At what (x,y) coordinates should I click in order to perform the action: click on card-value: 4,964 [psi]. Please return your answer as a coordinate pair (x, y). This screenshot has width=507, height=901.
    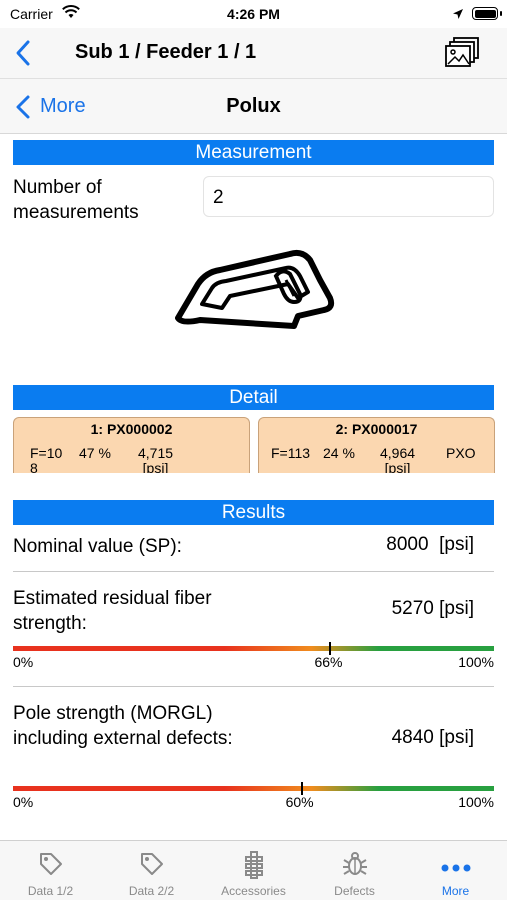
    Looking at the image, I should click on (398, 459).